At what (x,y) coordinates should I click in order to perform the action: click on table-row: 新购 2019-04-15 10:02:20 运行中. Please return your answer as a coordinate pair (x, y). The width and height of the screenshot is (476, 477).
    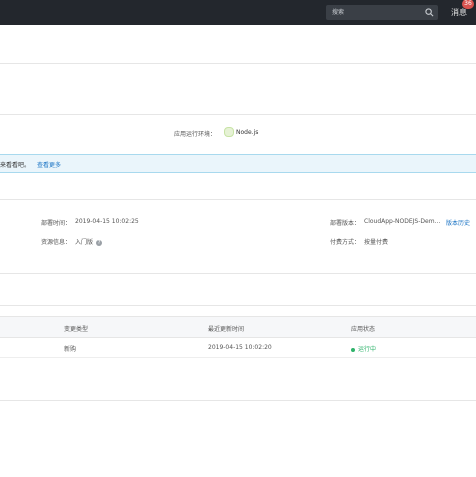
    Looking at the image, I should click on (238, 347).